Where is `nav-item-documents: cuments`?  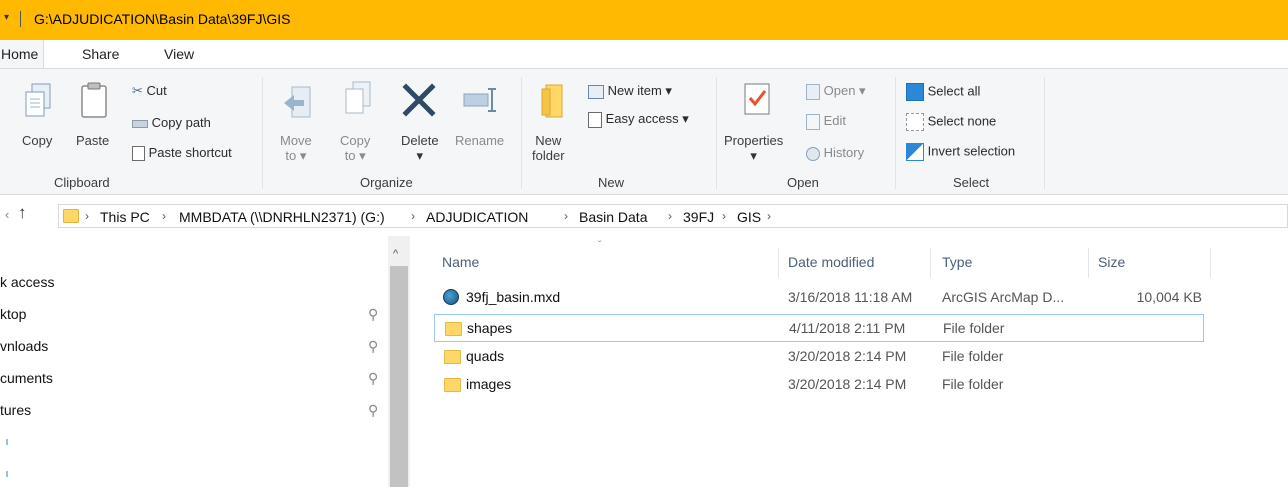 nav-item-documents: cuments is located at coordinates (26, 378).